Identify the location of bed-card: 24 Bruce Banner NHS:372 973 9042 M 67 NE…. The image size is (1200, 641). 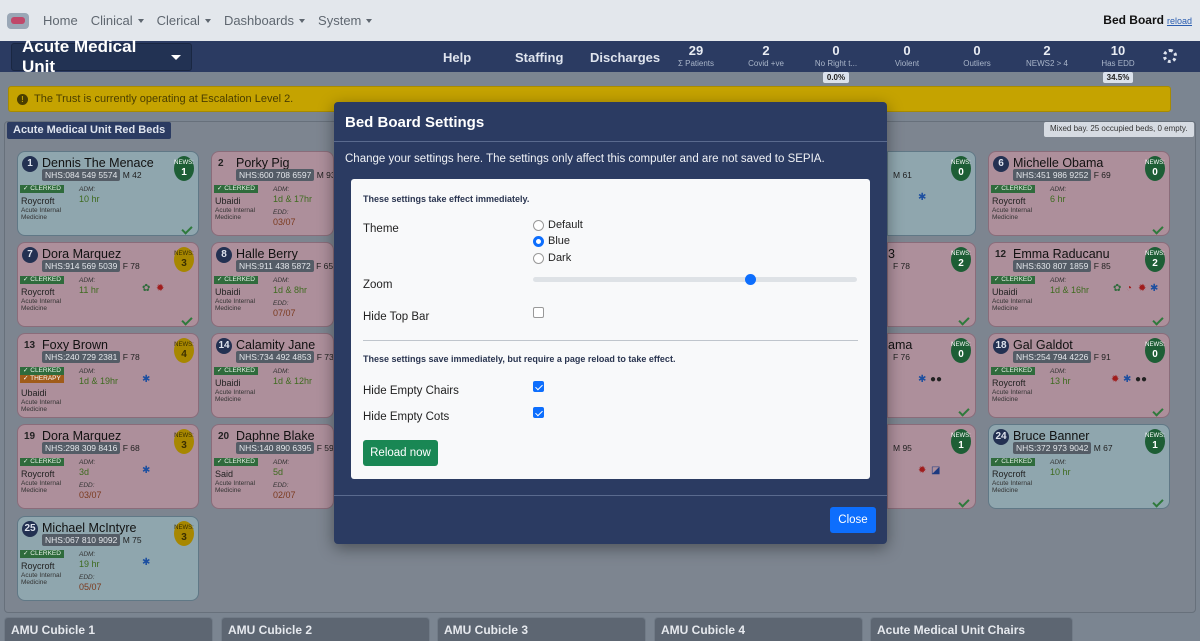
(1079, 466).